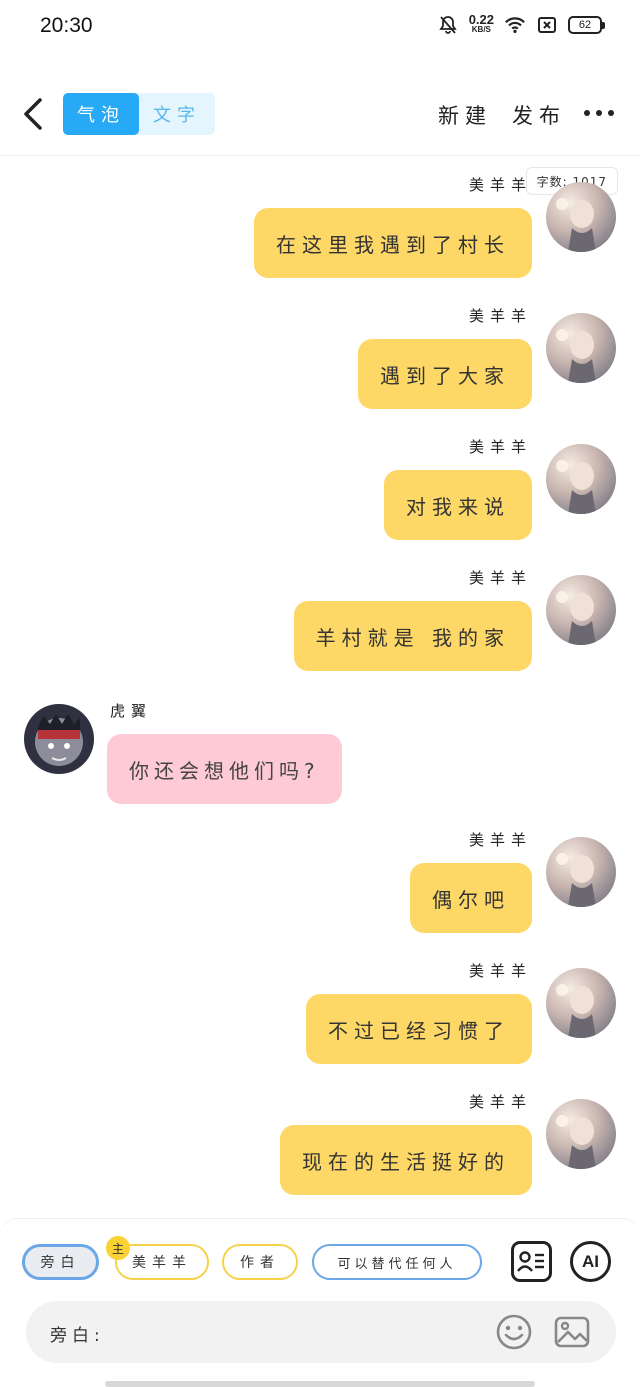 This screenshot has width=640, height=1387. Describe the element at coordinates (481, 29) in the screenshot. I see `net-speed-unit: KB/S` at that location.